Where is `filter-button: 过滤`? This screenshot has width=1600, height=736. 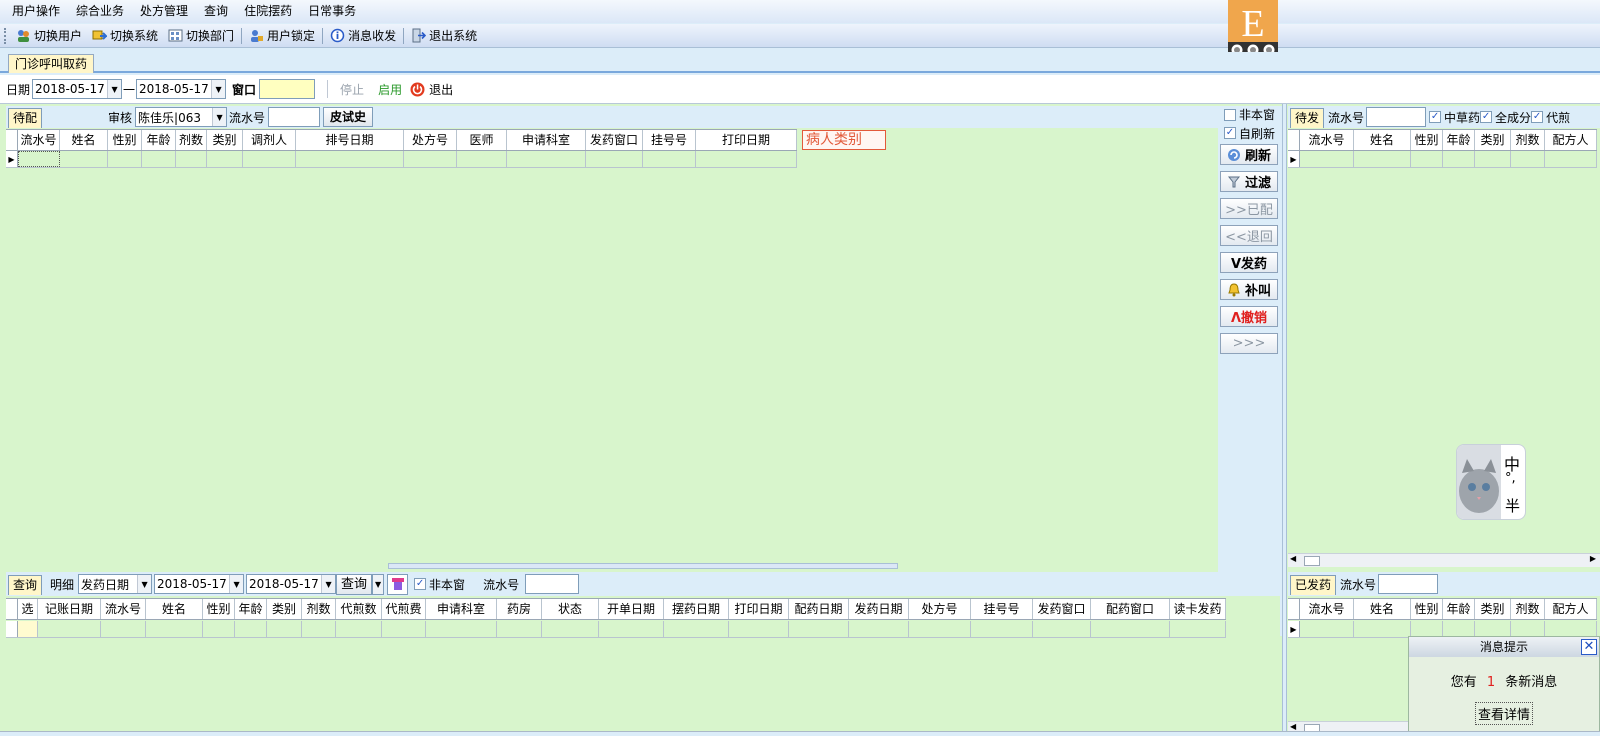 filter-button: 过滤 is located at coordinates (1249, 181).